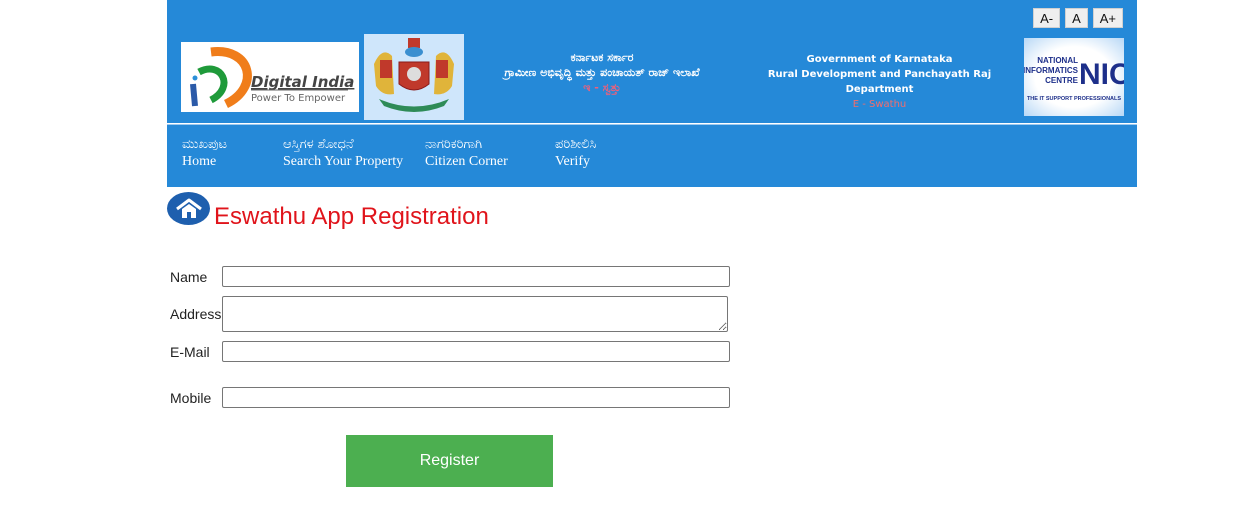  What do you see at coordinates (298, 98) in the screenshot?
I see `digital-india-tagline: Power To Empower` at bounding box center [298, 98].